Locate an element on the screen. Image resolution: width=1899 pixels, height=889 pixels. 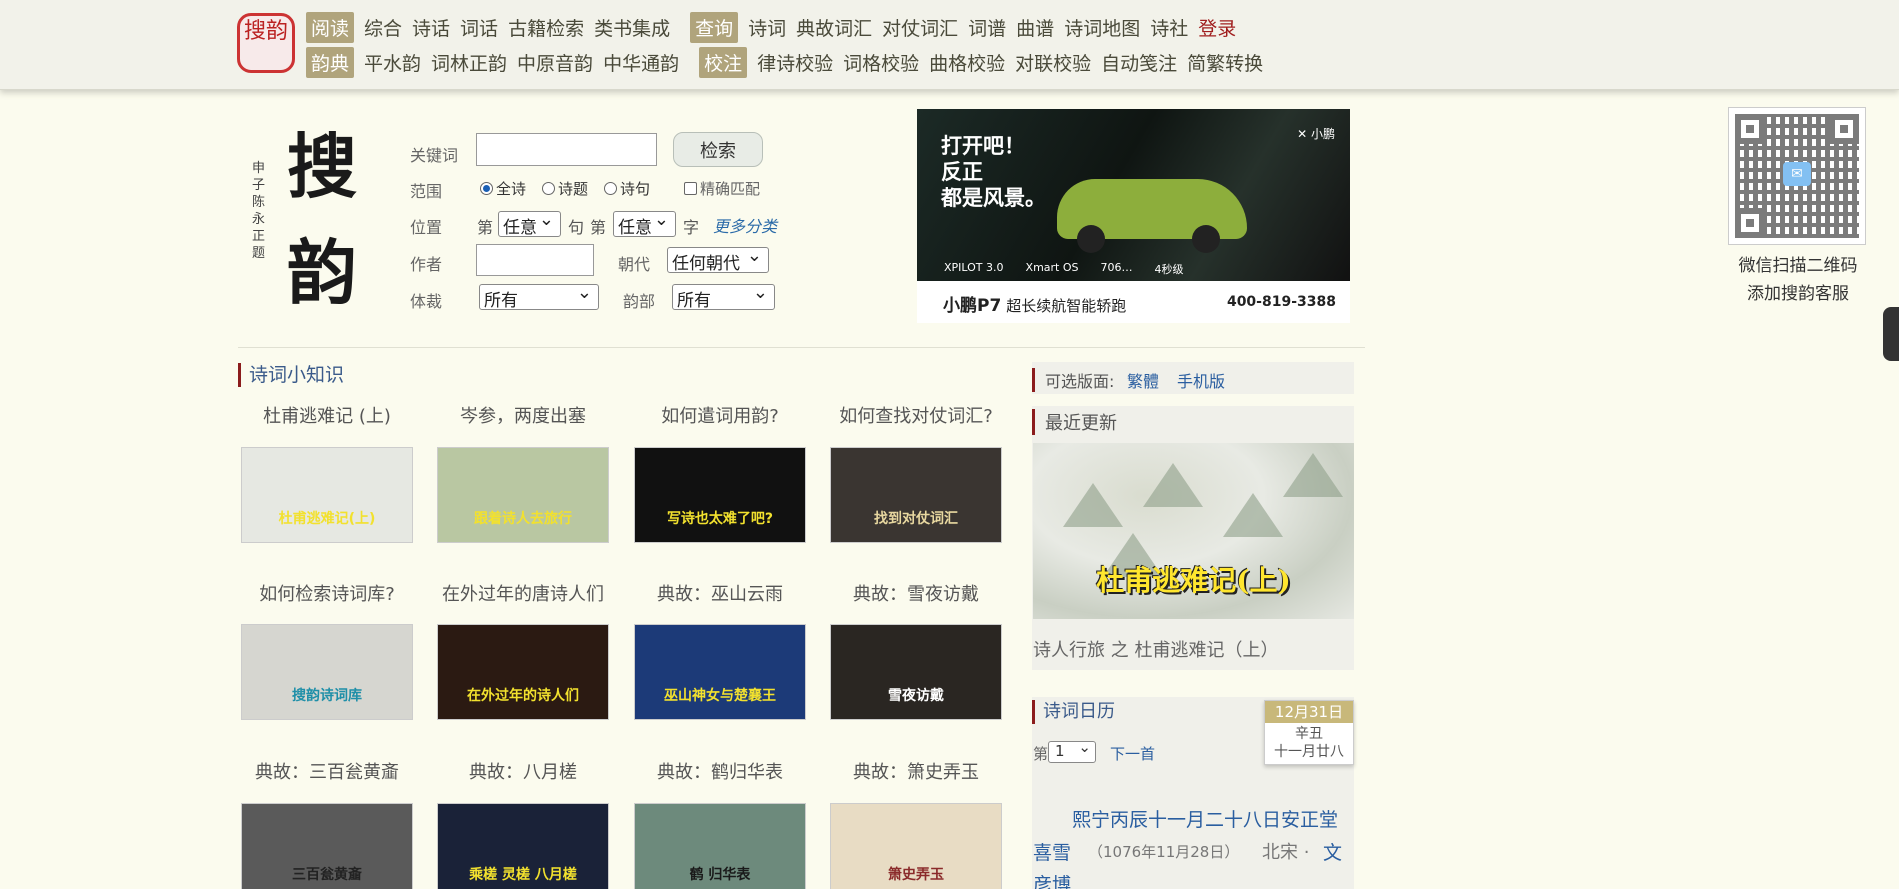
poem-author-cont: 彦博 is located at coordinates (1052, 879).